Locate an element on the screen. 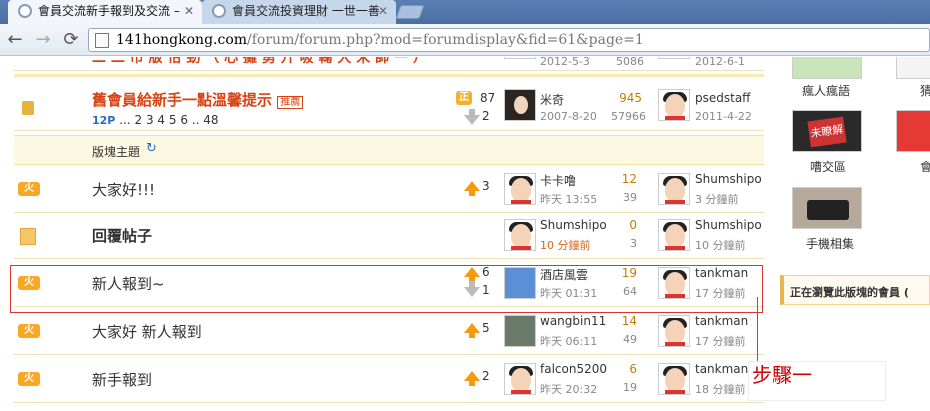 Image resolution: width=930 pixels, height=411 pixels. page-link: 3 is located at coordinates (150, 120).